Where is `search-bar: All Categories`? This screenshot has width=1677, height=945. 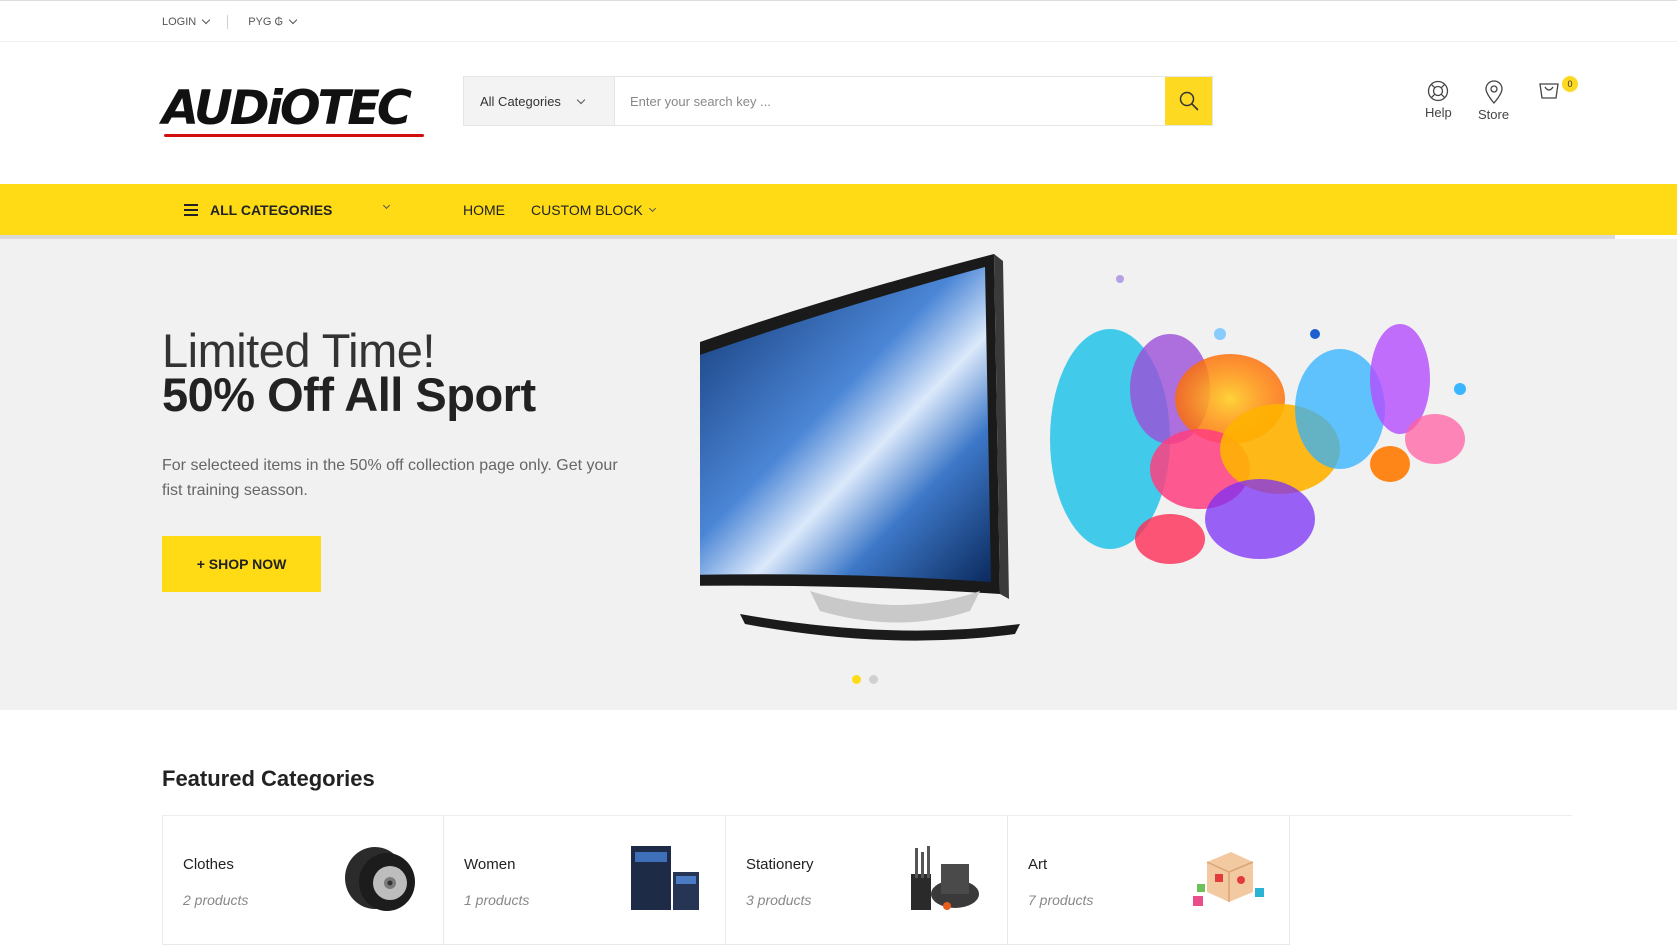 search-bar: All Categories is located at coordinates (838, 101).